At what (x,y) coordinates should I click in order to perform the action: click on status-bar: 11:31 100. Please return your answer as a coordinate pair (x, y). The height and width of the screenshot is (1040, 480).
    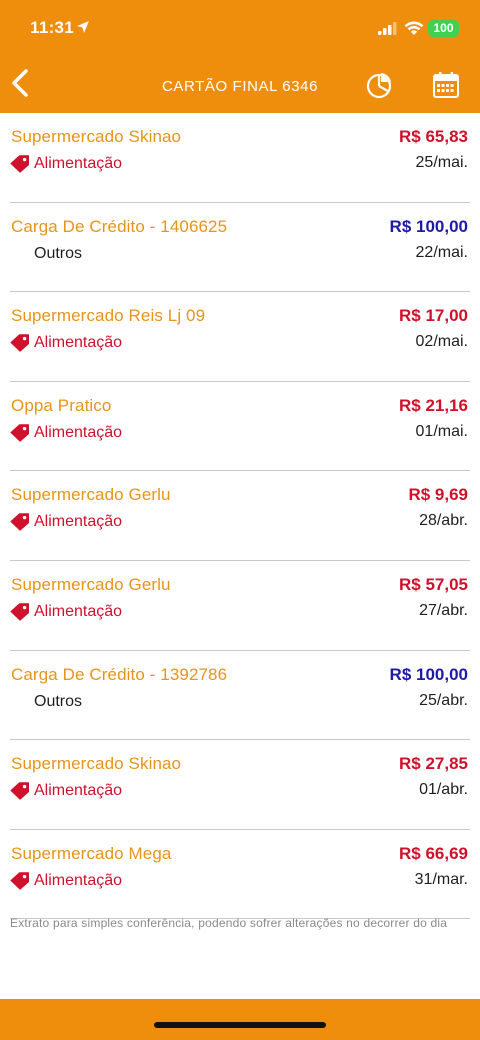
    Looking at the image, I should click on (240, 29).